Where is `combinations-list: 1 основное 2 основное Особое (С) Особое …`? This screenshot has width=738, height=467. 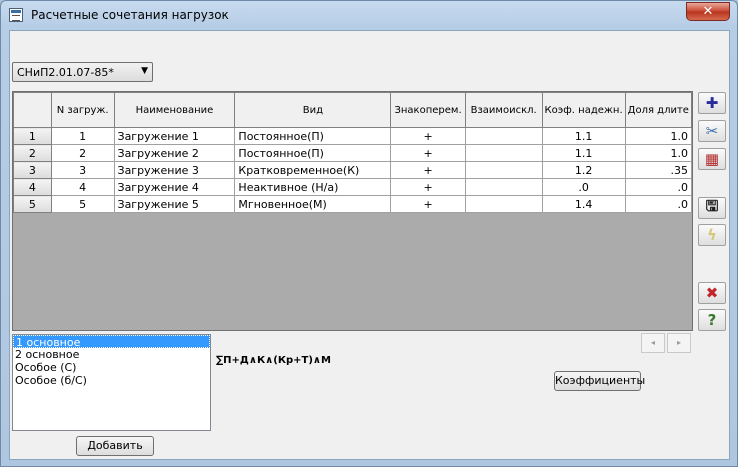 combinations-list: 1 основное 2 основное Особое (С) Особое … is located at coordinates (111, 382).